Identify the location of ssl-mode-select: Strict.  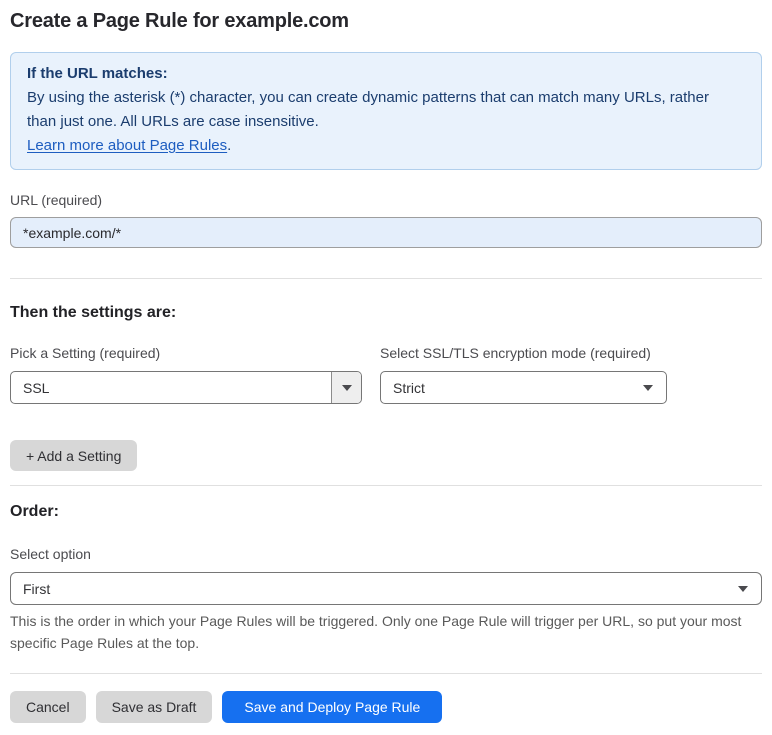
(523, 387).